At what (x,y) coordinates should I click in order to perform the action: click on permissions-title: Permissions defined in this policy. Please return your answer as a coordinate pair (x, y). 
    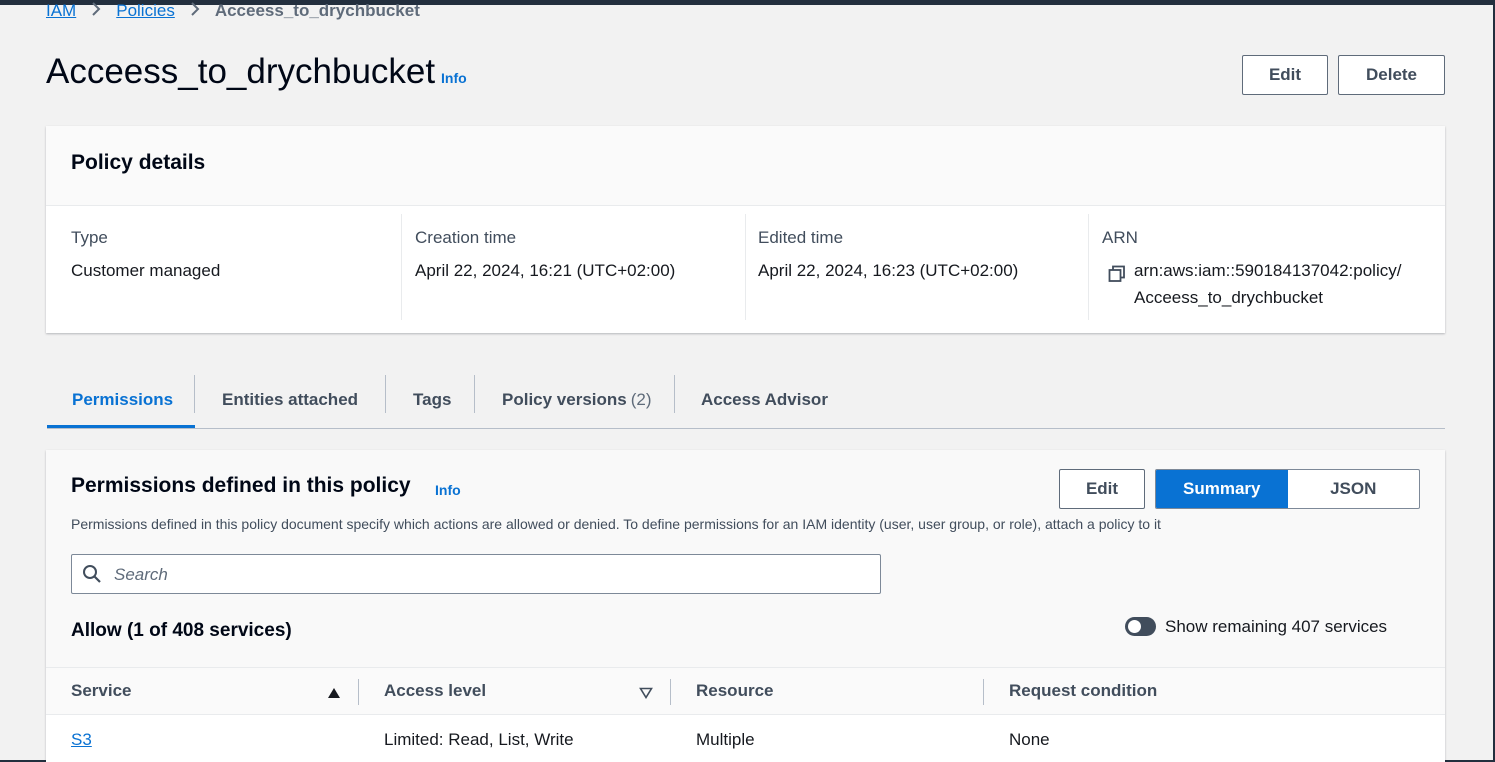
    Looking at the image, I should click on (241, 485).